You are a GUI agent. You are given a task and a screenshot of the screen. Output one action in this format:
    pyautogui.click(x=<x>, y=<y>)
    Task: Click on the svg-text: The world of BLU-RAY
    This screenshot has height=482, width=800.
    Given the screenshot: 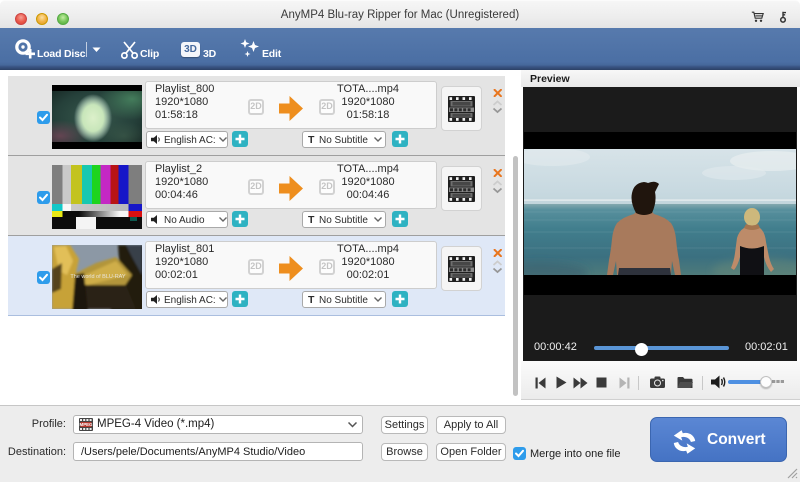 What is the action you would take?
    pyautogui.click(x=98, y=277)
    